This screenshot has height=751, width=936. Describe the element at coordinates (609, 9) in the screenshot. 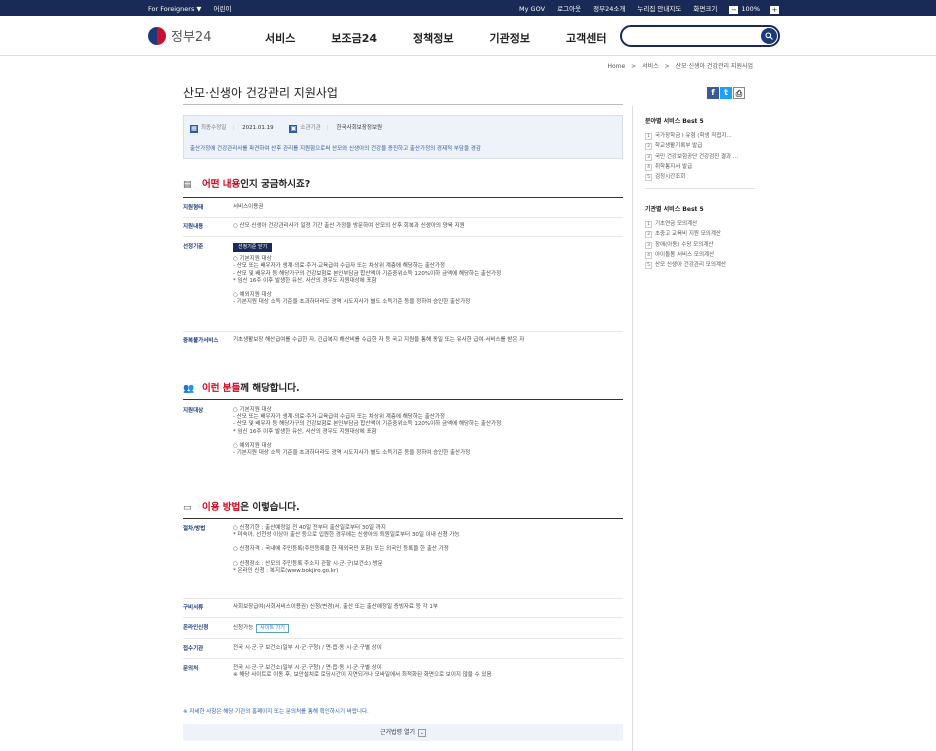

I see `about-link: 정부24소개` at that location.